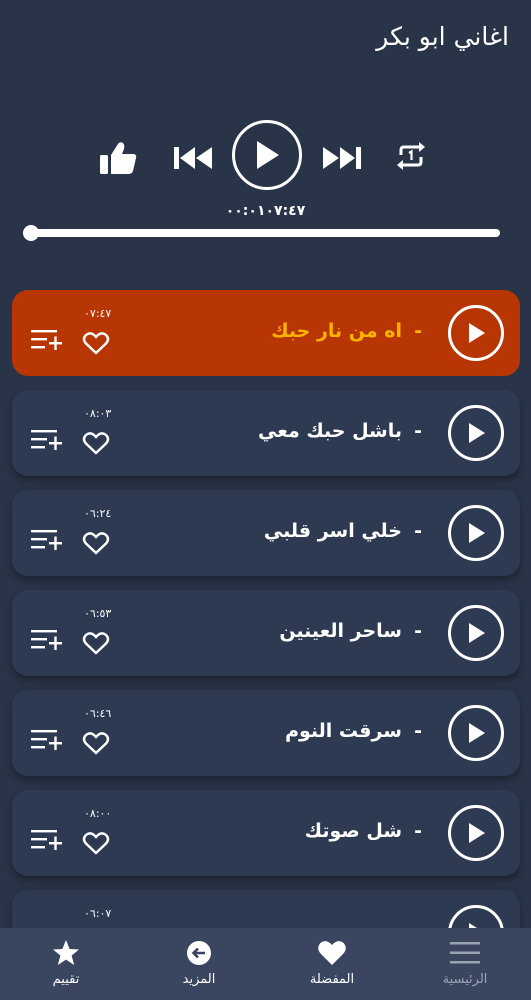 This screenshot has width=531, height=1000. What do you see at coordinates (465, 979) in the screenshot?
I see `nav-home-label: الرئيسية` at bounding box center [465, 979].